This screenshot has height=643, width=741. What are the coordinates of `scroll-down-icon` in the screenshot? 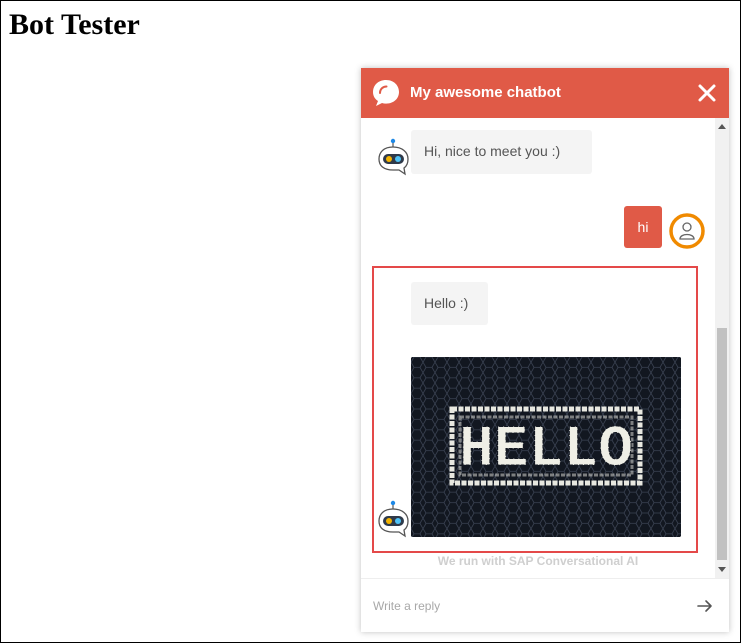 It's located at (722, 569).